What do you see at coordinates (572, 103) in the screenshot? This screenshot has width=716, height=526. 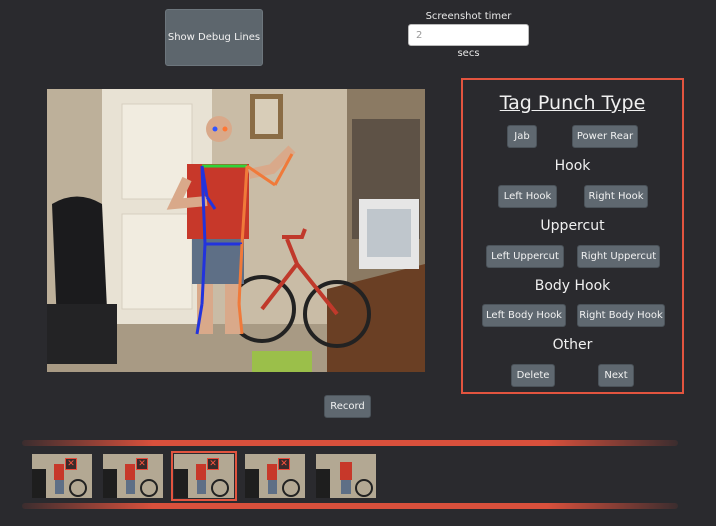 I see `tag-panel-title: Tag Punch Type` at bounding box center [572, 103].